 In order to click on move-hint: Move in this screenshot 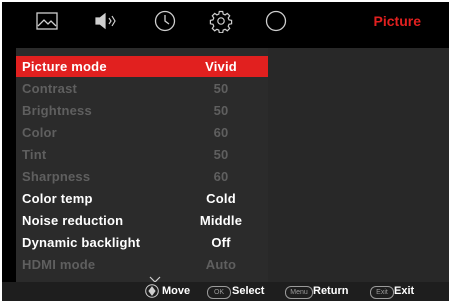, I will do `click(176, 291)`.